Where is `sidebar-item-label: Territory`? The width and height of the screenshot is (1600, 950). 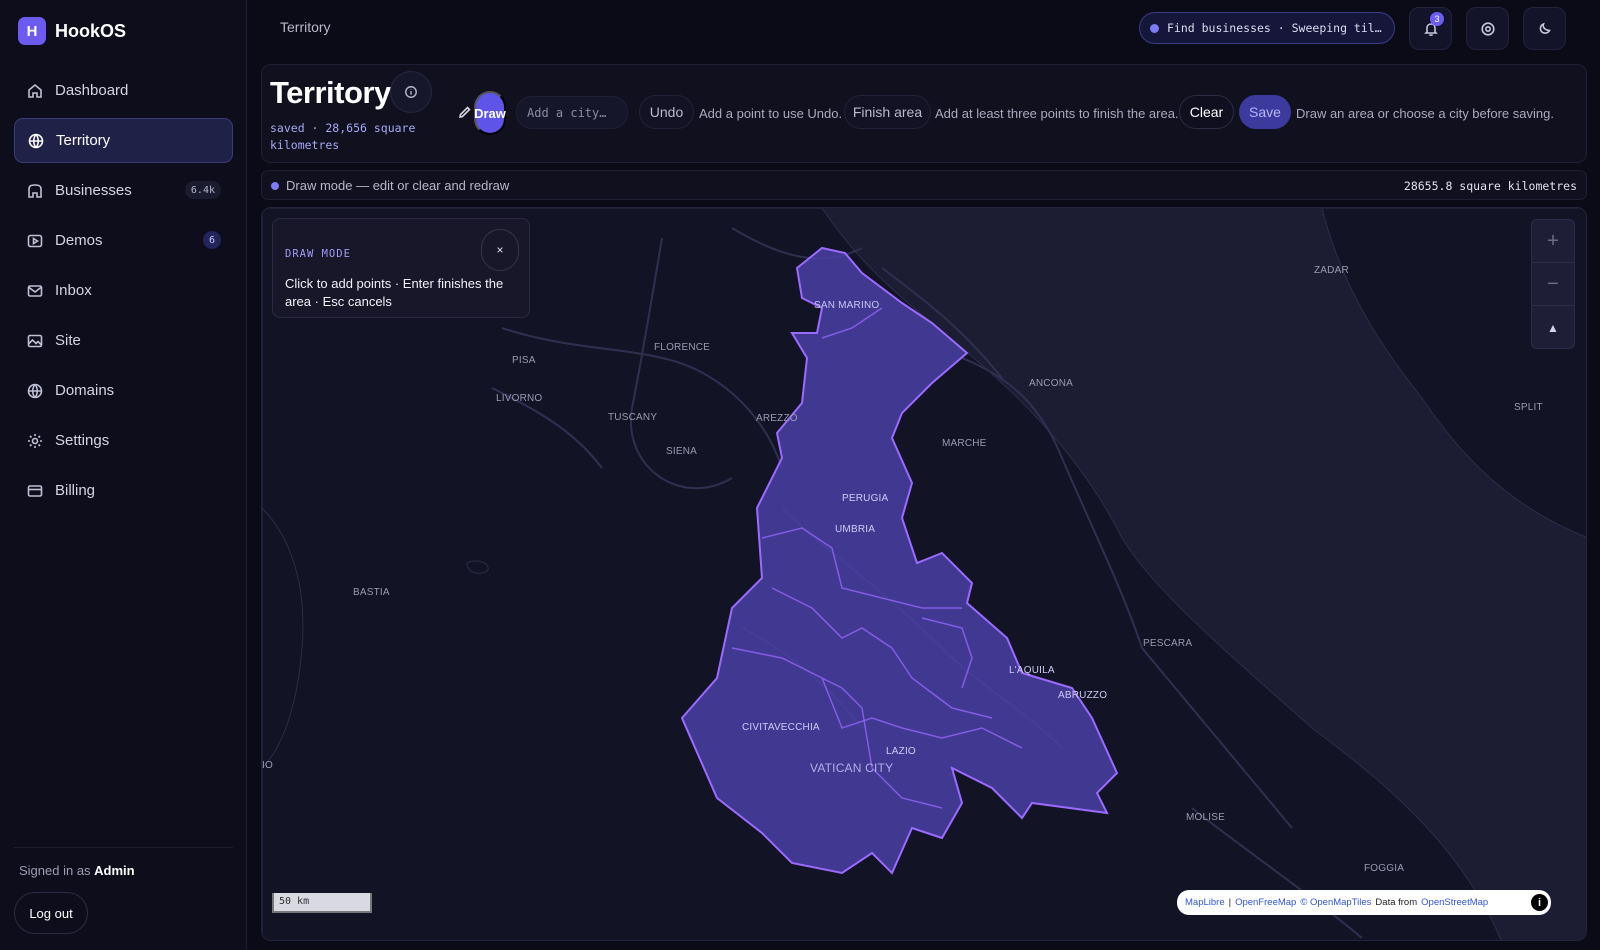 sidebar-item-label: Territory is located at coordinates (83, 140).